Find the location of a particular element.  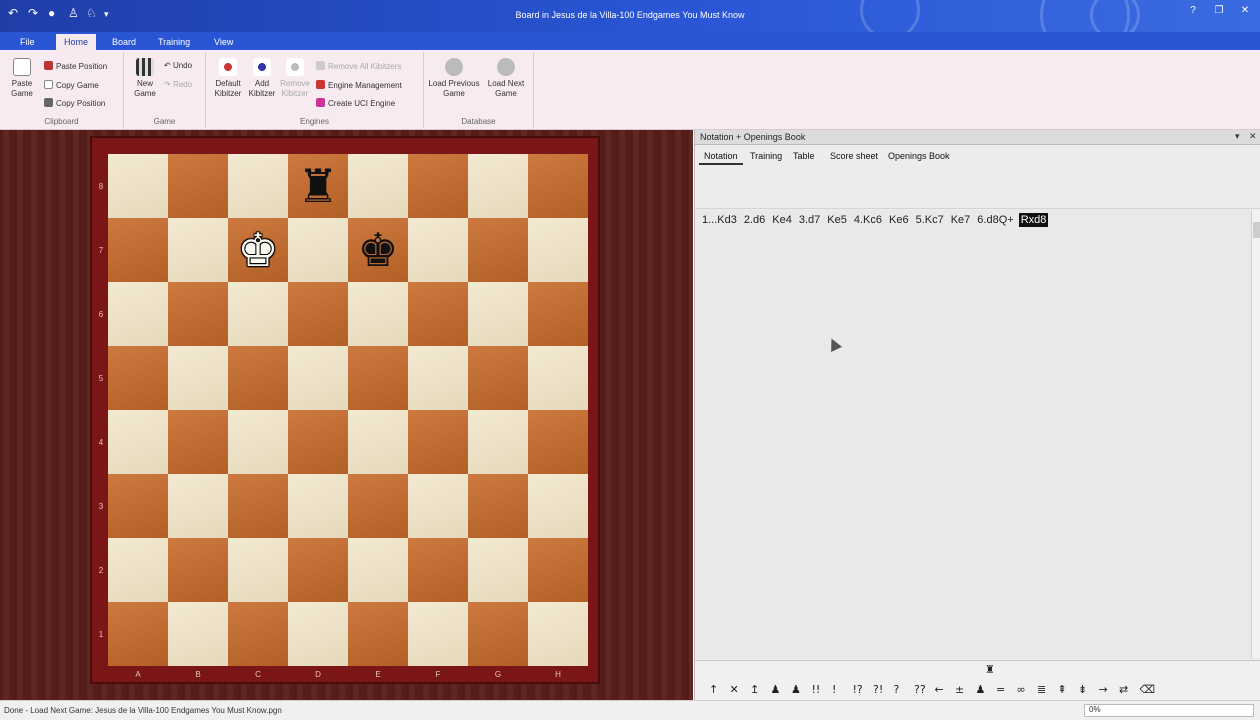

square-c7: ♚ is located at coordinates (258, 250).